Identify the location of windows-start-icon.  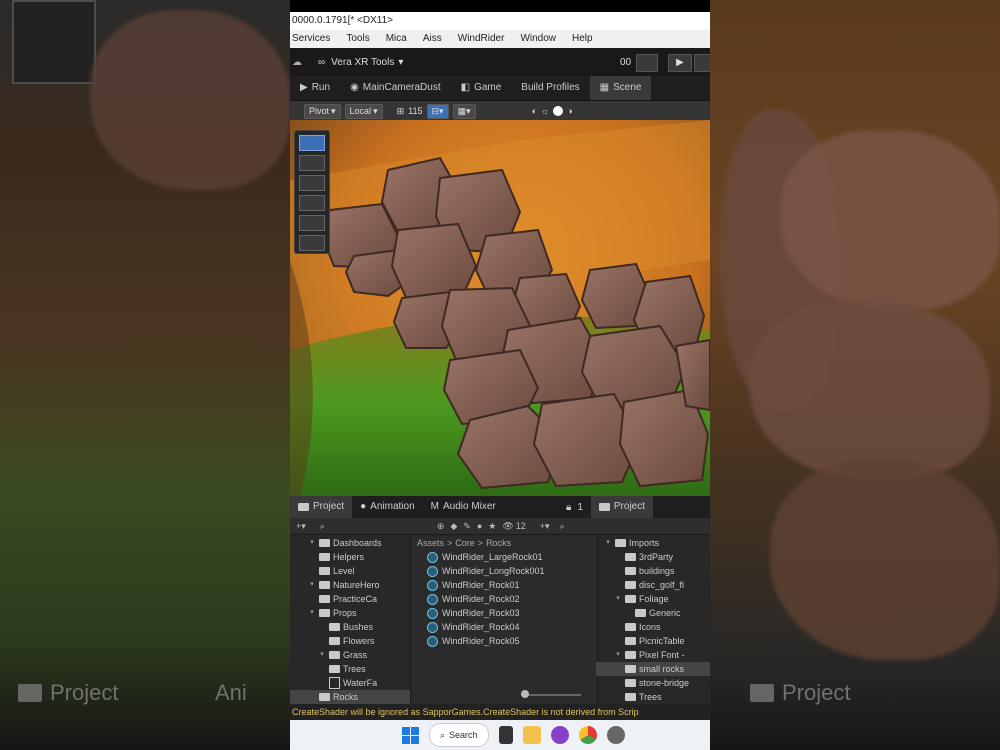
(410, 735).